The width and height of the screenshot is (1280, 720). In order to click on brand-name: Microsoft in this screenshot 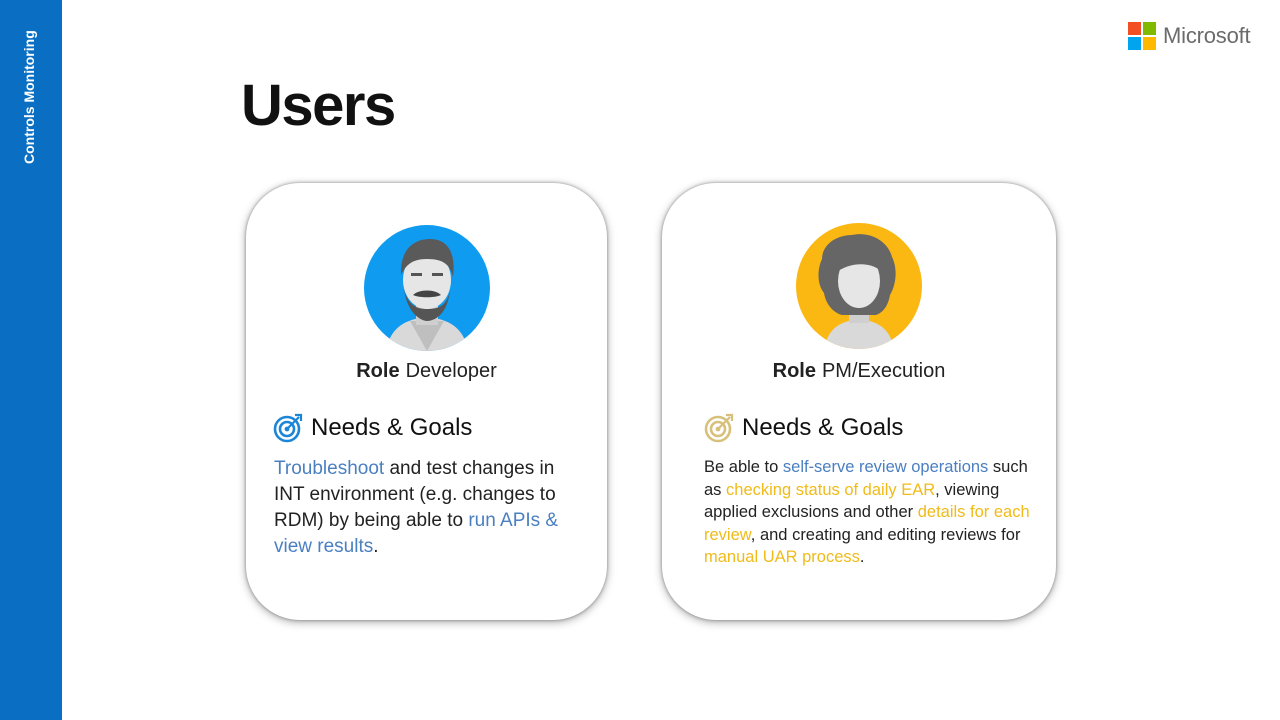, I will do `click(1207, 35)`.